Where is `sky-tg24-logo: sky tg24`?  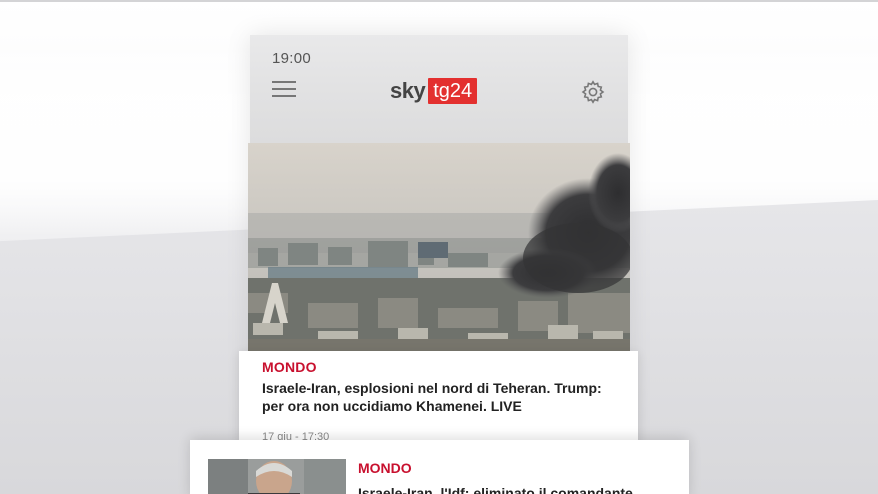 sky-tg24-logo: sky tg24 is located at coordinates (434, 91).